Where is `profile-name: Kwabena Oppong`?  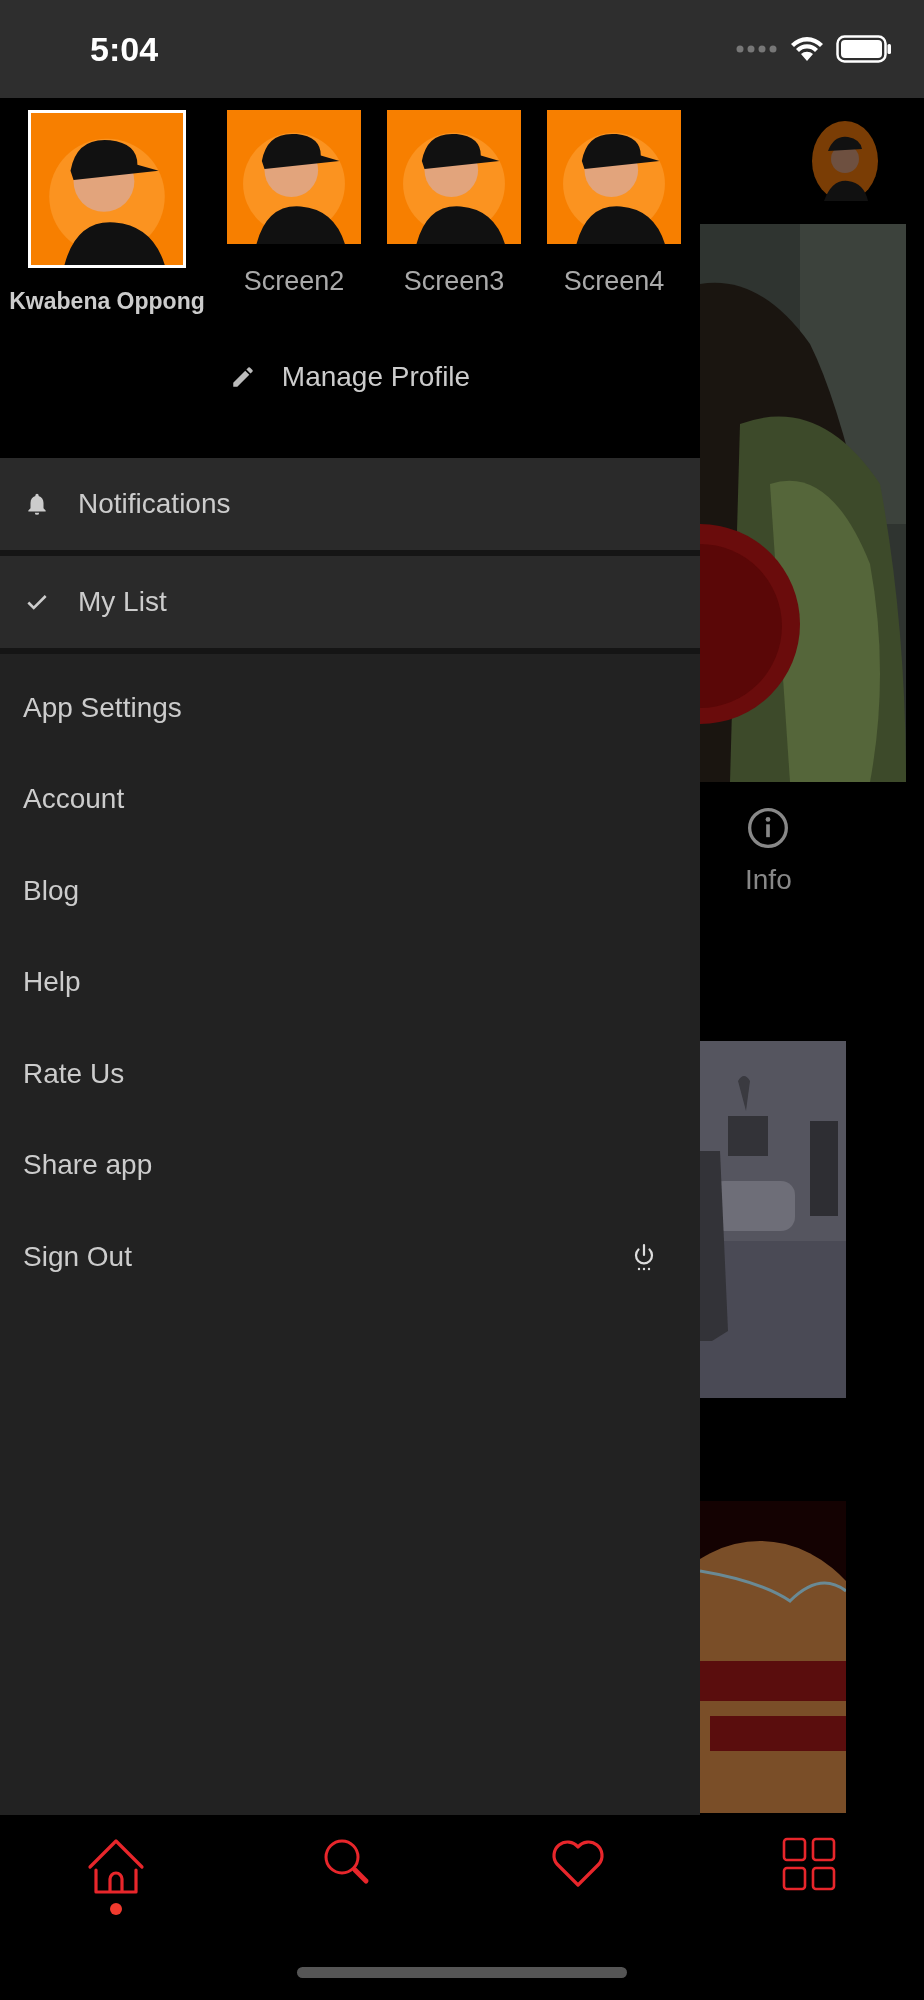
profile-name: Kwabena Oppong is located at coordinates (107, 301).